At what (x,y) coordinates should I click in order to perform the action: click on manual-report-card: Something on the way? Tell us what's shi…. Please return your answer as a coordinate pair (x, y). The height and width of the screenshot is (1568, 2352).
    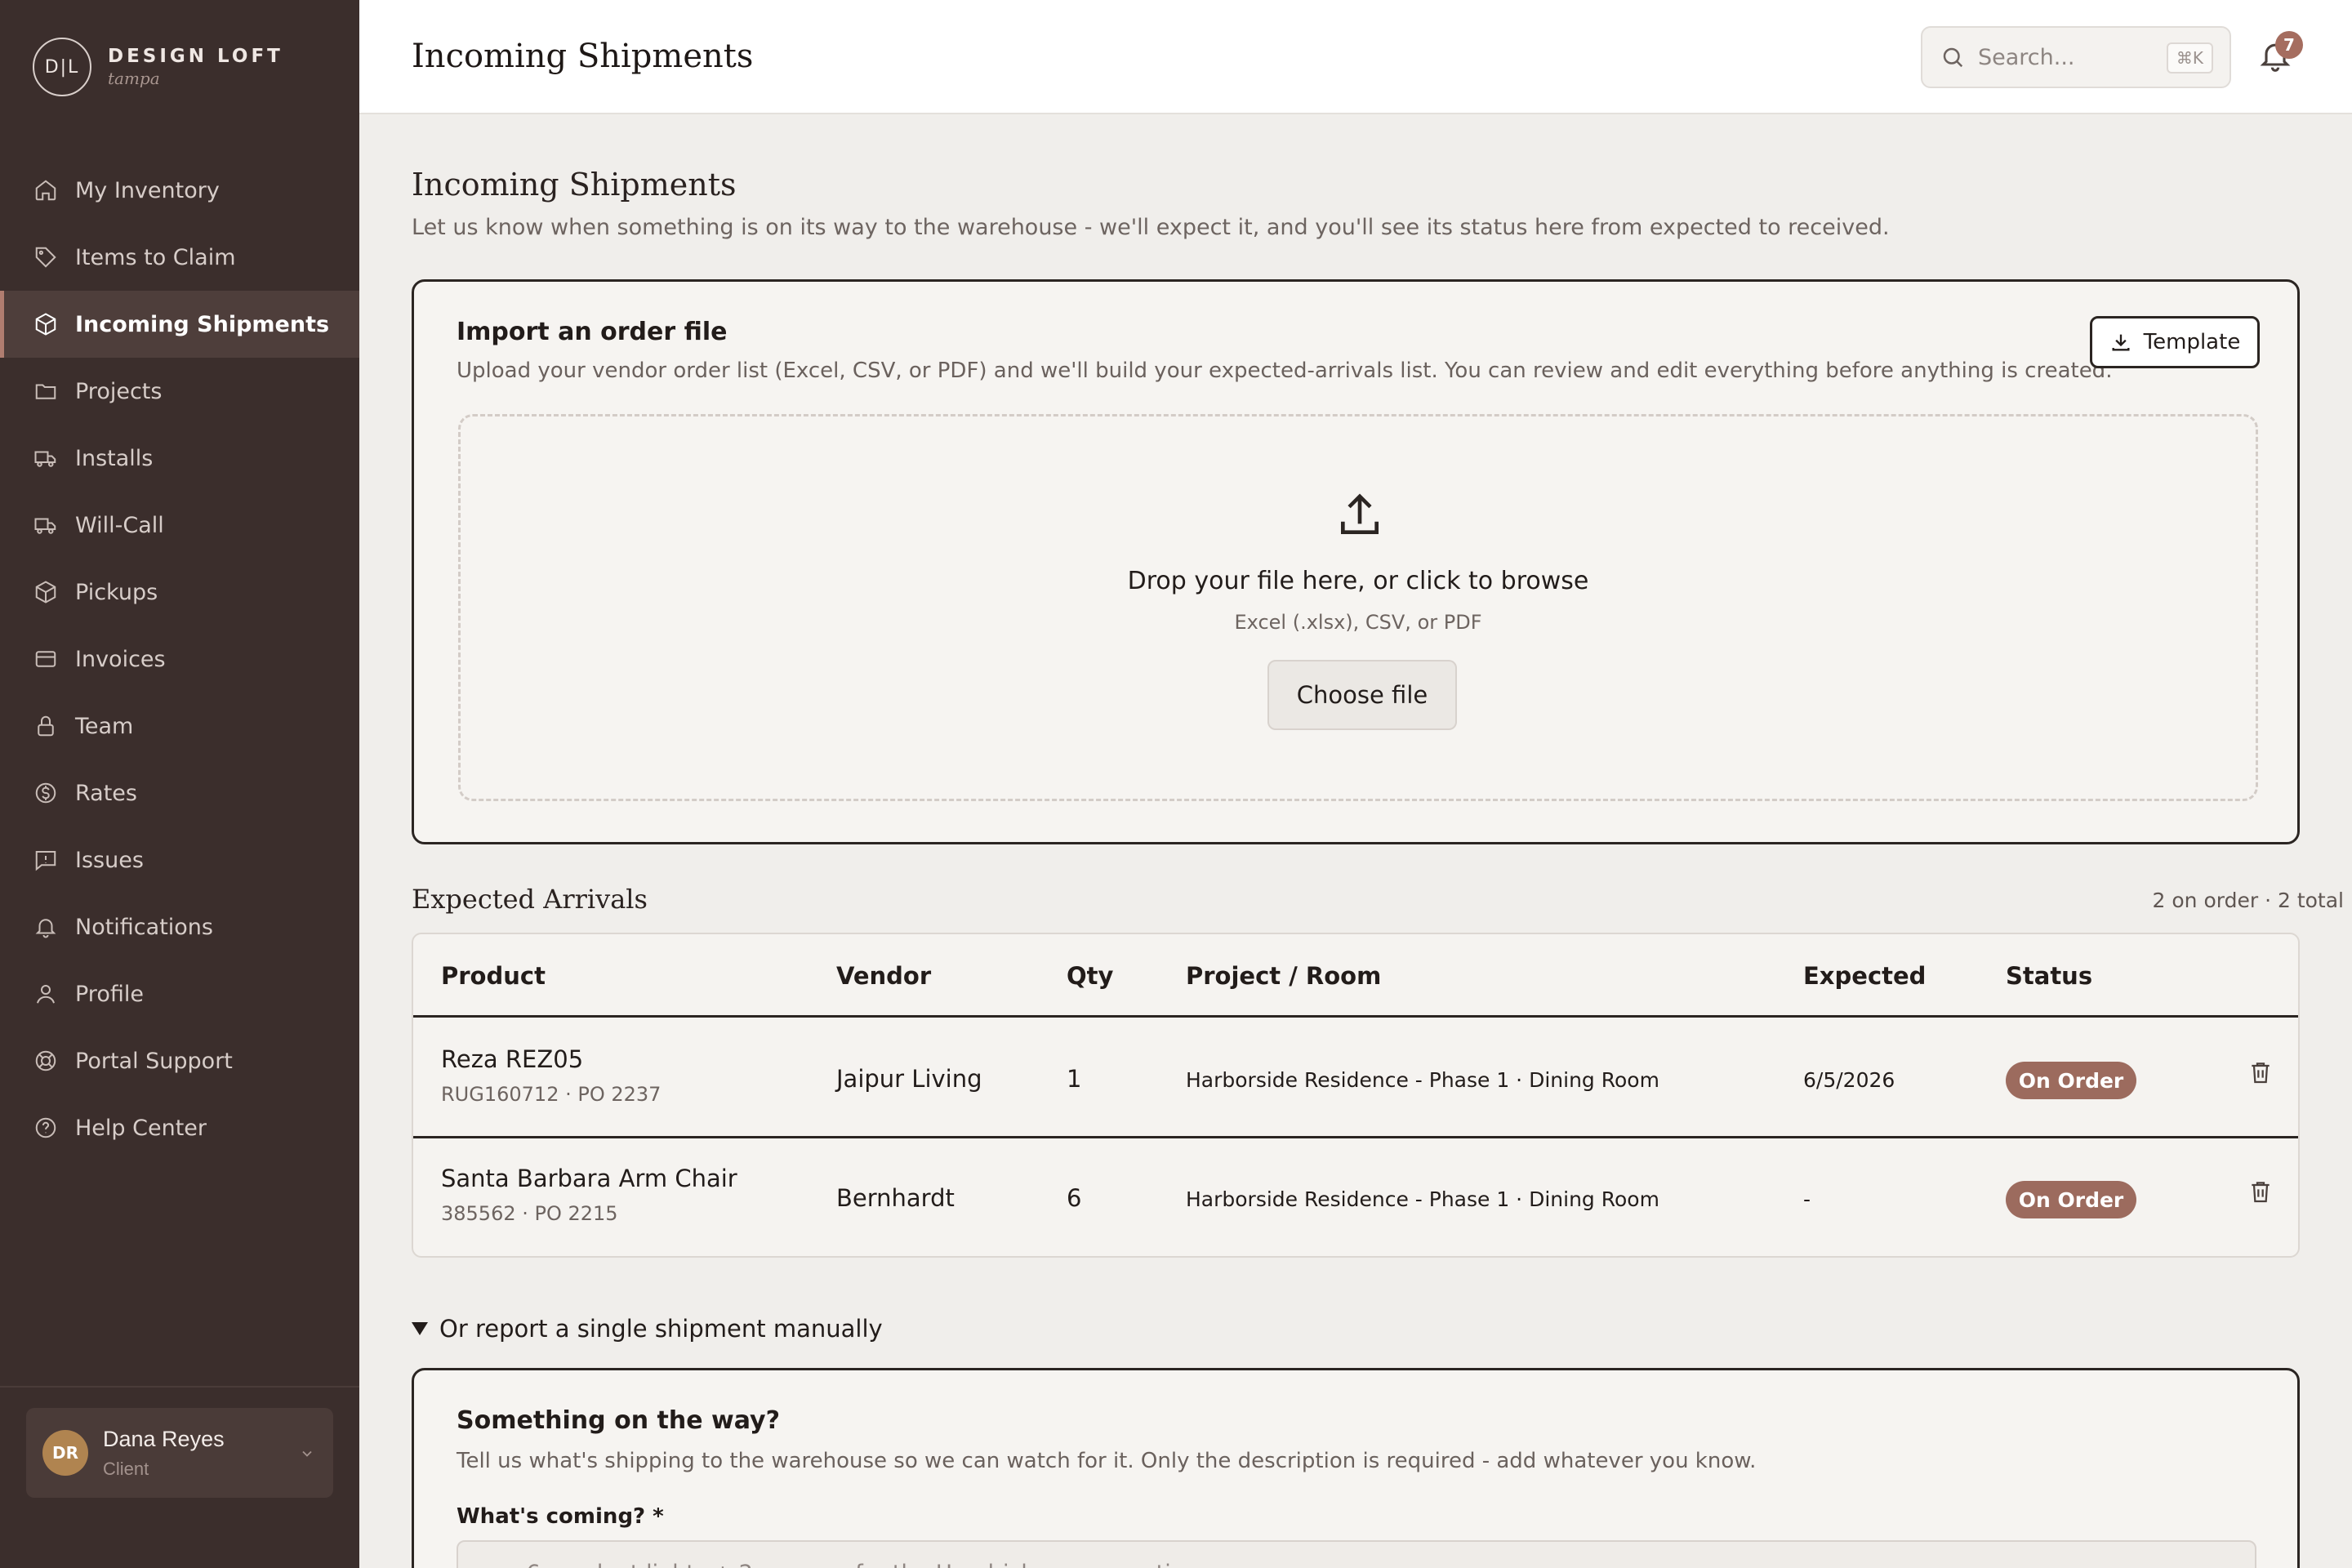
    Looking at the image, I should click on (1356, 1468).